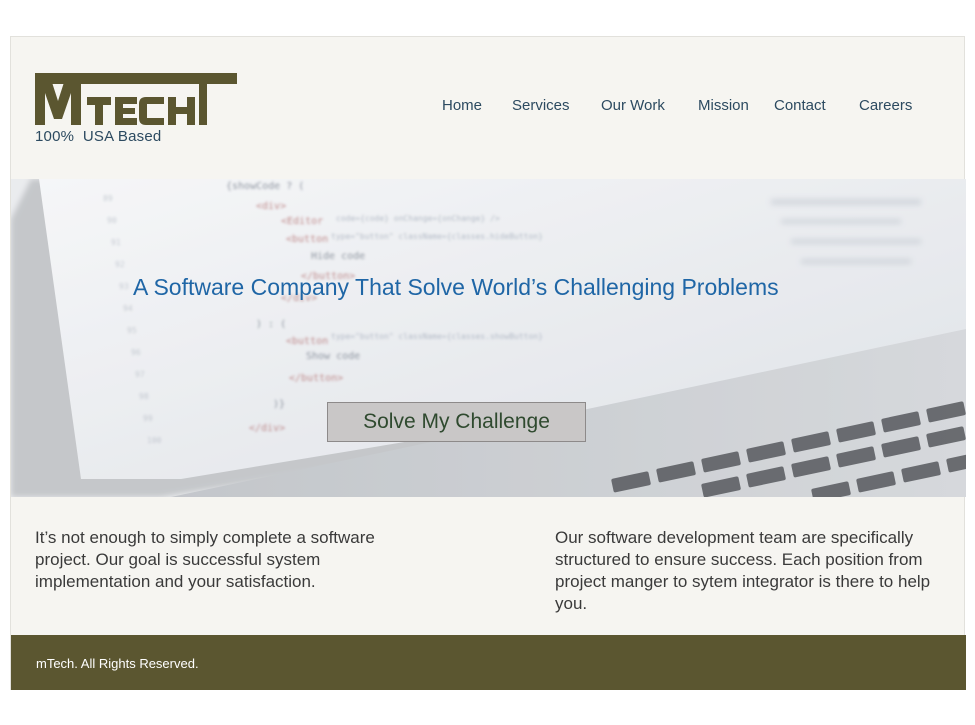 The image size is (975, 725). Describe the element at coordinates (885, 105) in the screenshot. I see `nav-careers: Careers` at that location.